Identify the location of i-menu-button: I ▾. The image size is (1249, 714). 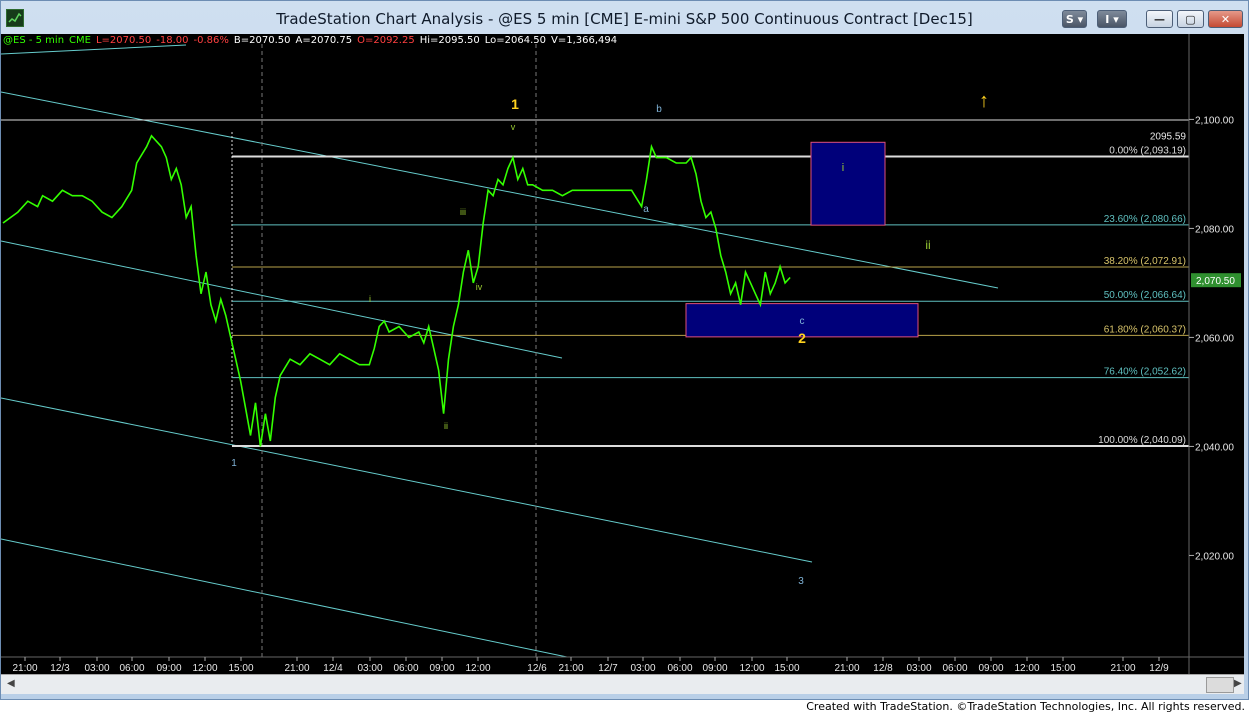
(1112, 19).